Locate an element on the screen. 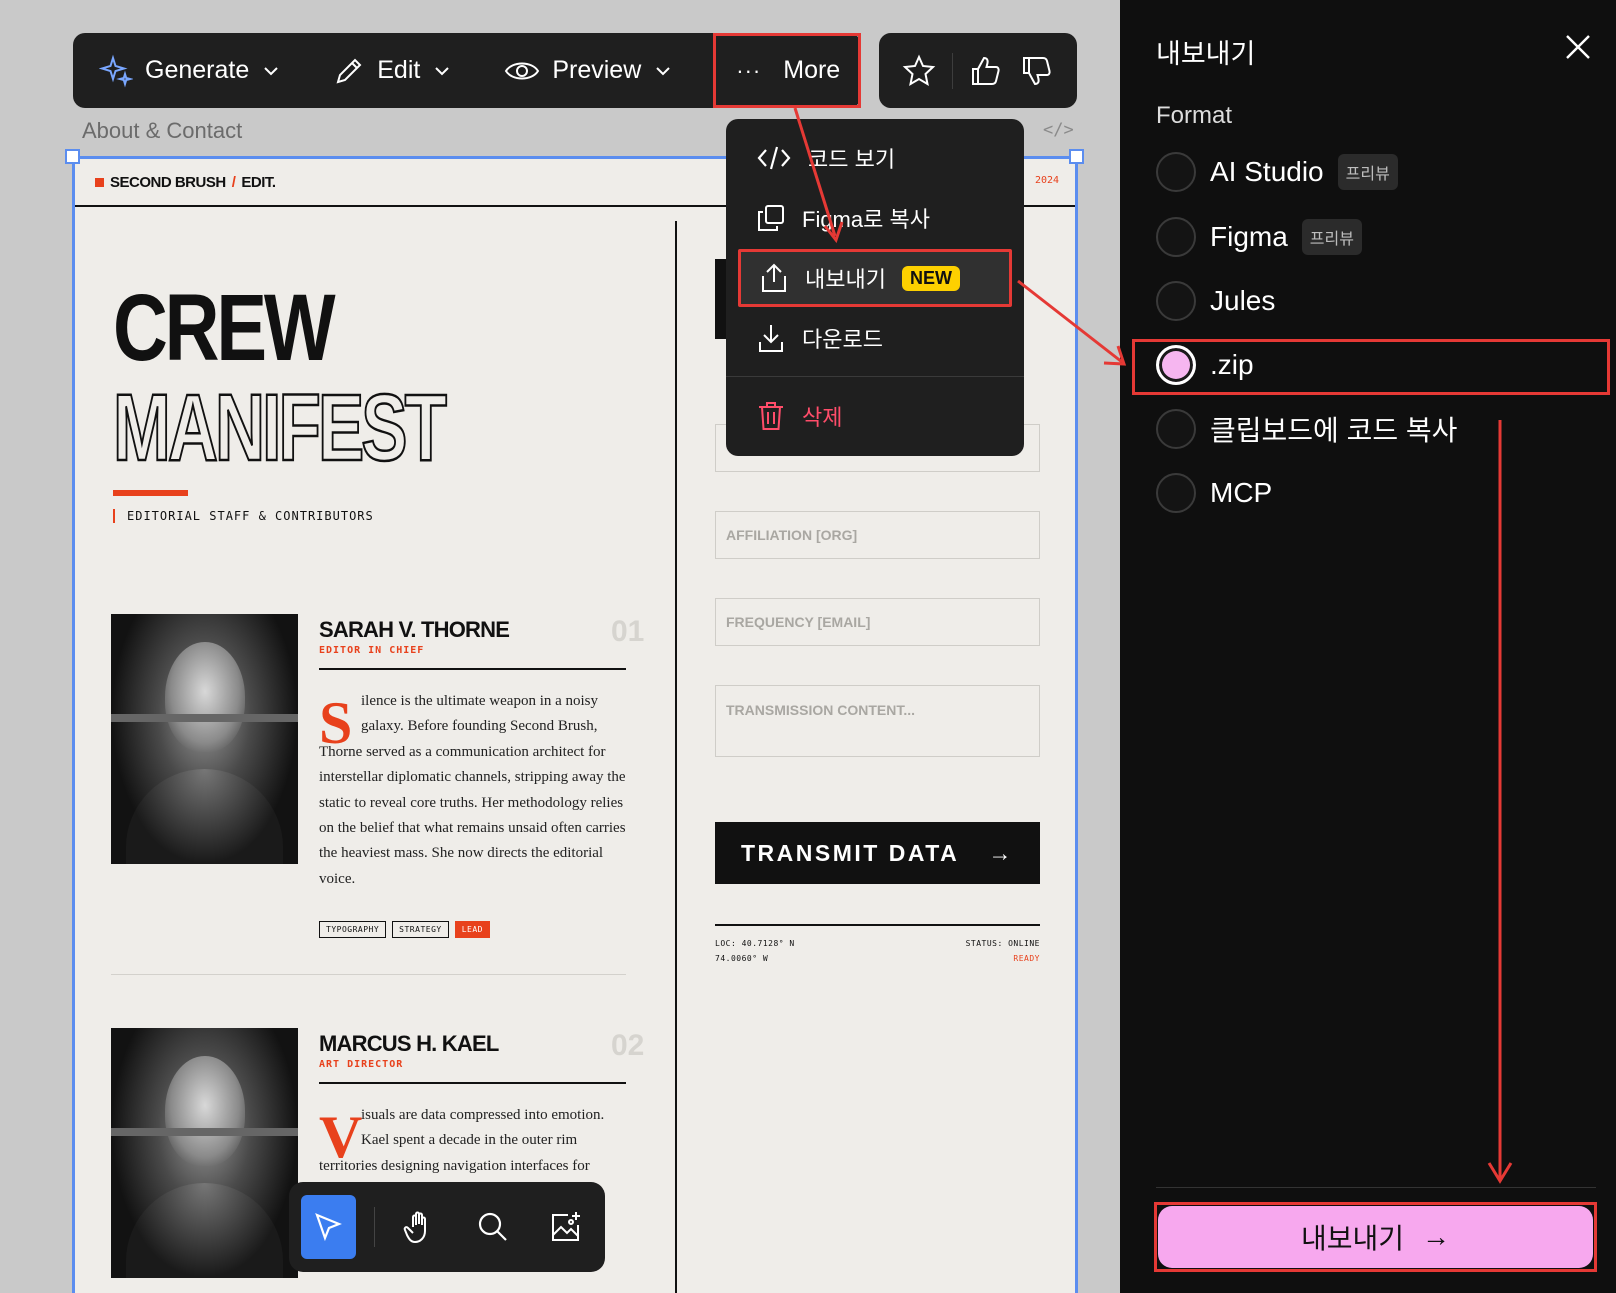  format-option-jules: Jules is located at coordinates (1215, 301).